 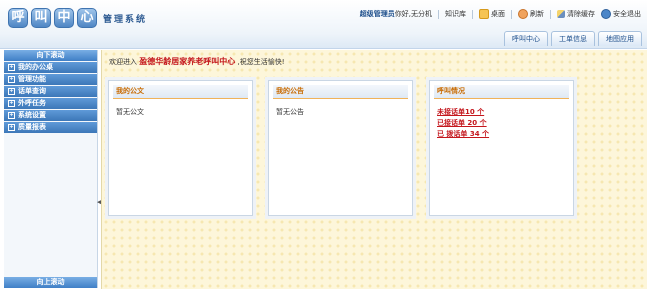 I want to click on sidebar-item-label: 我的办公桌, so click(x=35, y=67).